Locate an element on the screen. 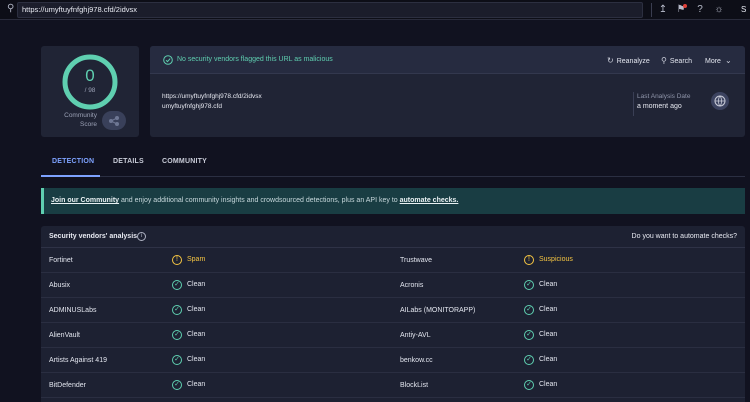  score-value: 0 is located at coordinates (90, 75).